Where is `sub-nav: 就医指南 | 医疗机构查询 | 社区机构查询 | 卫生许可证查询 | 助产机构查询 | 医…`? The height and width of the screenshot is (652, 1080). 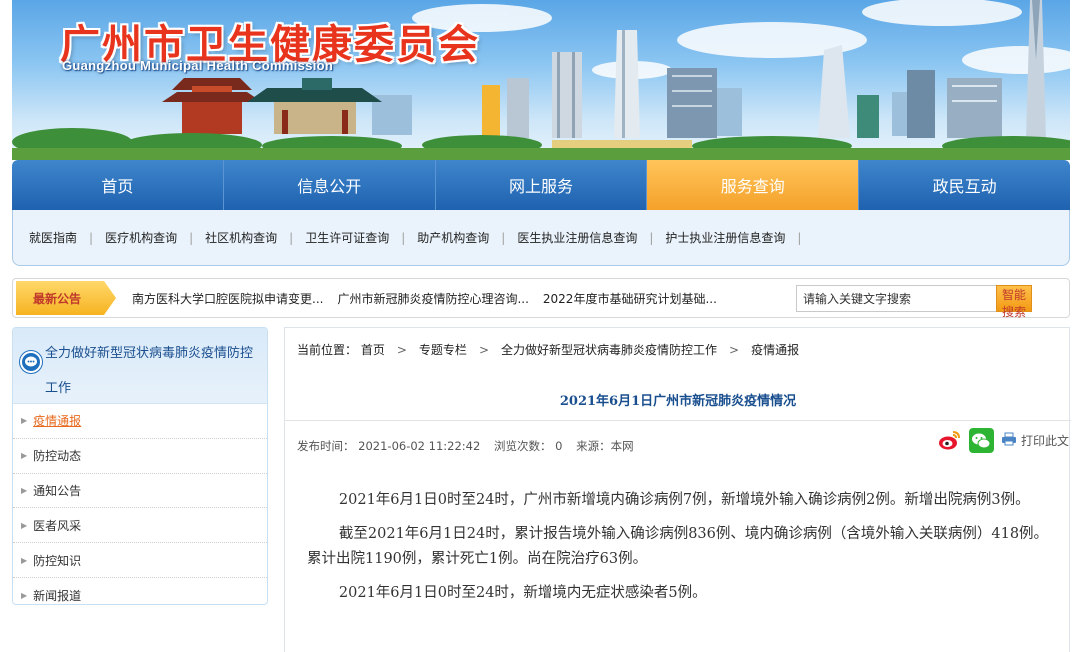
sub-nav: 就医指南 | 医疗机构查询 | 社区机构查询 | 卫生许可证查询 | 助产机构查询 | 医… is located at coordinates (541, 238).